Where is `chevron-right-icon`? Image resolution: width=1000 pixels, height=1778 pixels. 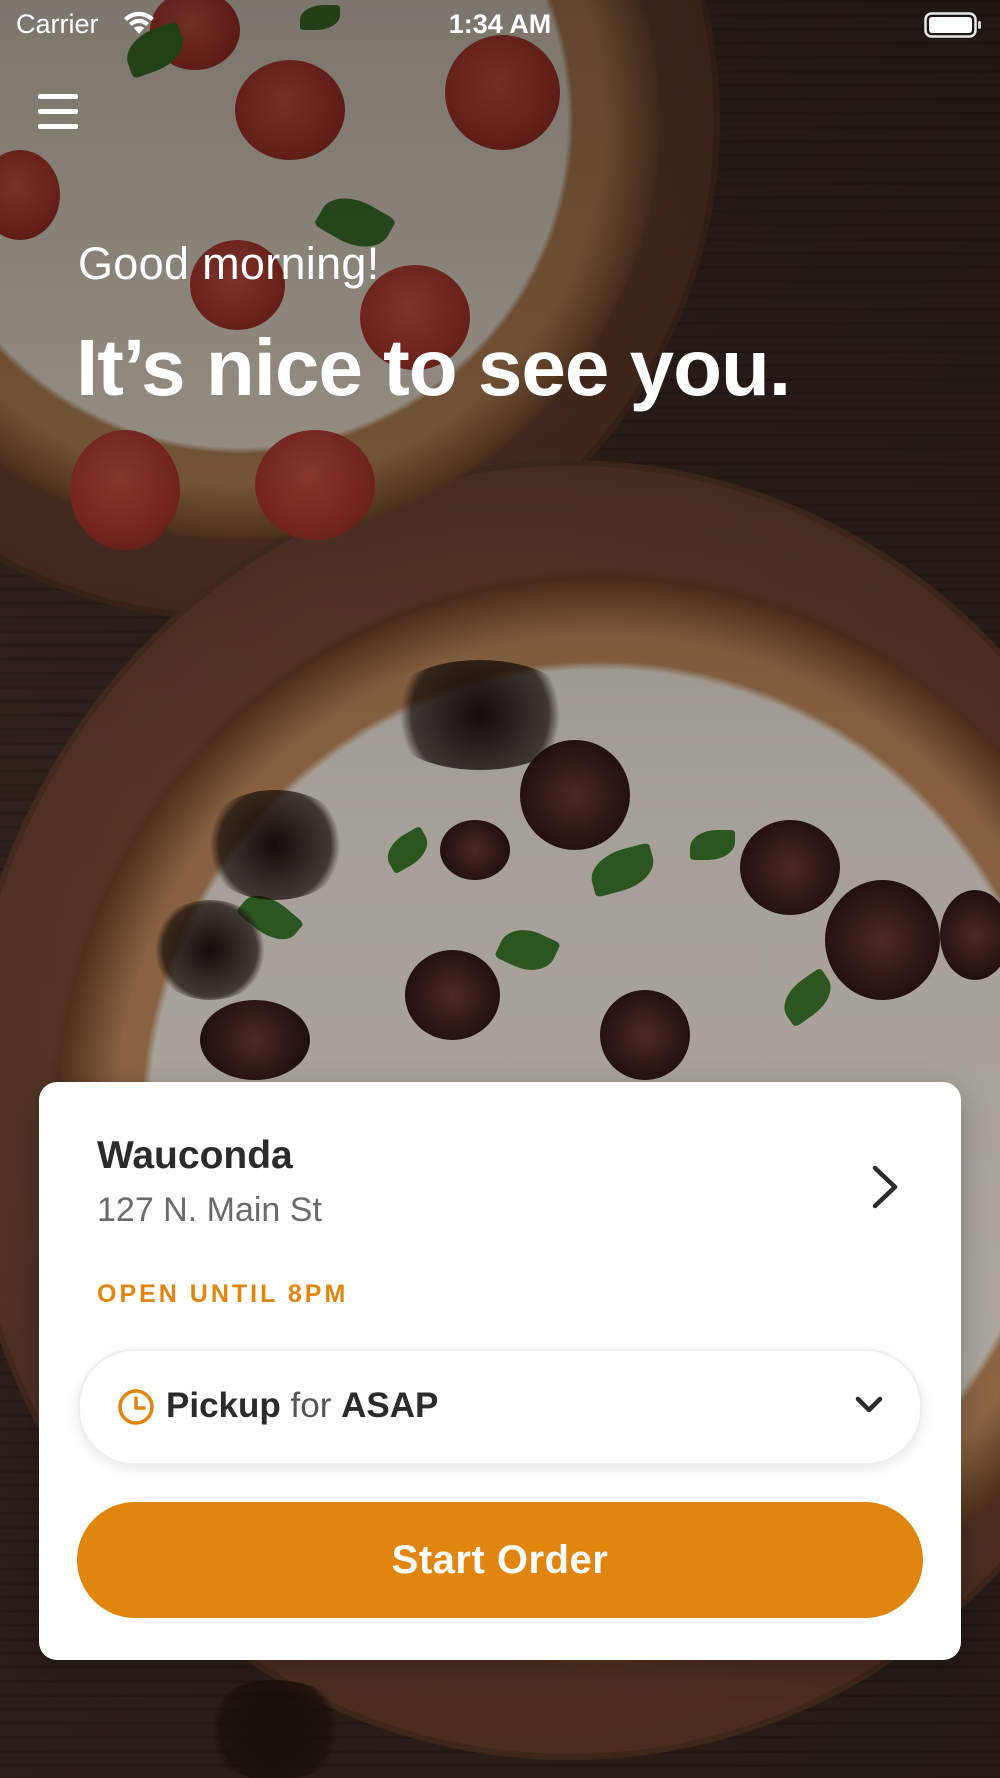
chevron-right-icon is located at coordinates (883, 1187).